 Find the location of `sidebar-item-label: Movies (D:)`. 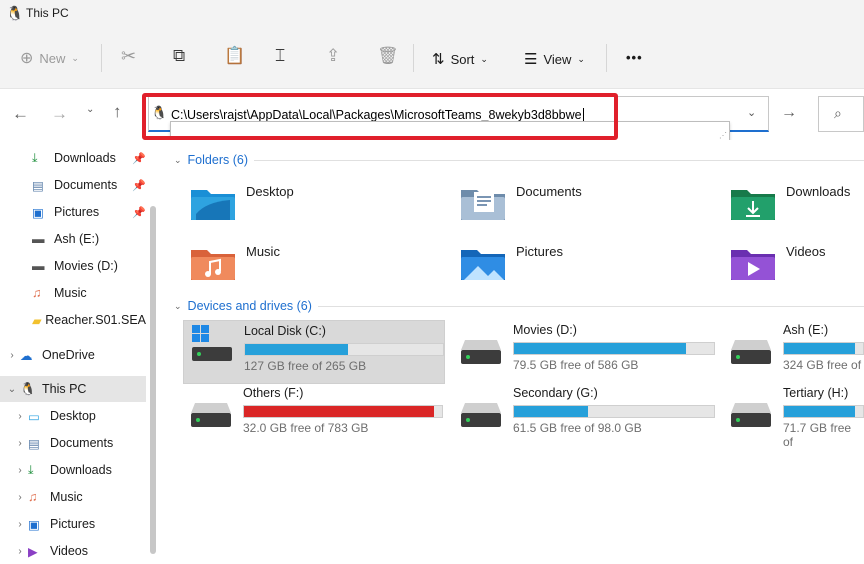

sidebar-item-label: Movies (D:) is located at coordinates (86, 266).